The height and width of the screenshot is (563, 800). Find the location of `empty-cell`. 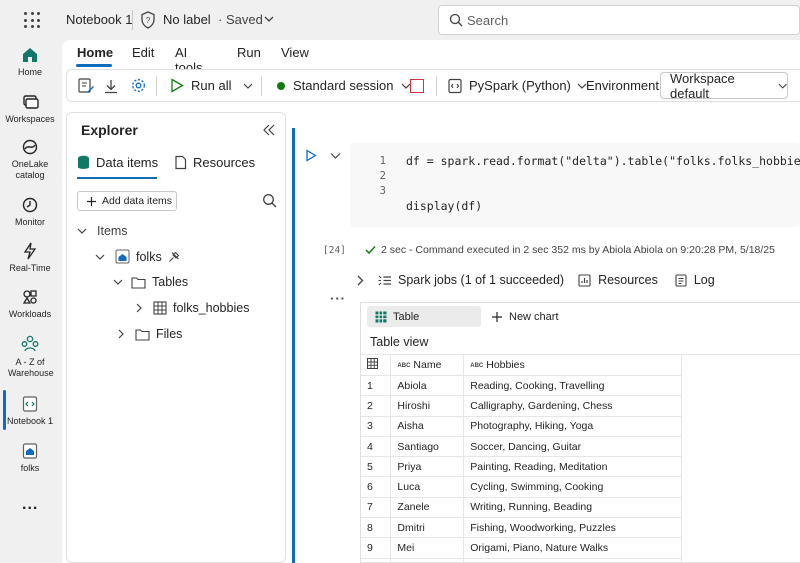

empty-cell is located at coordinates (740, 560).